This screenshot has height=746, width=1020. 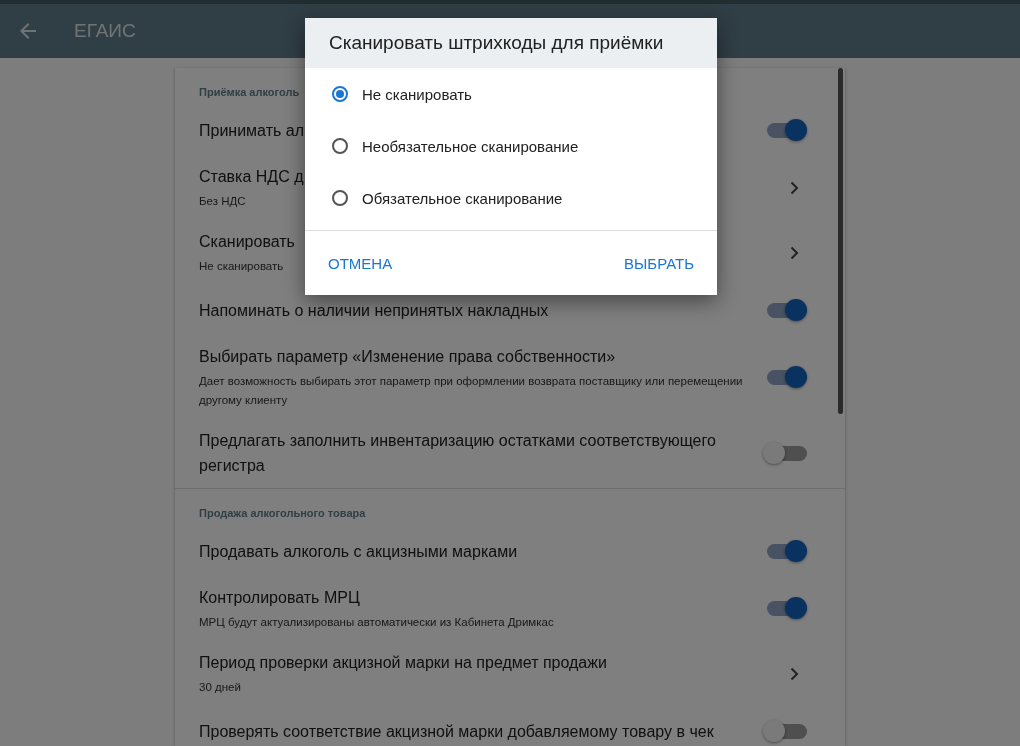 What do you see at coordinates (247, 242) in the screenshot?
I see `setting-label: Сканировать` at bounding box center [247, 242].